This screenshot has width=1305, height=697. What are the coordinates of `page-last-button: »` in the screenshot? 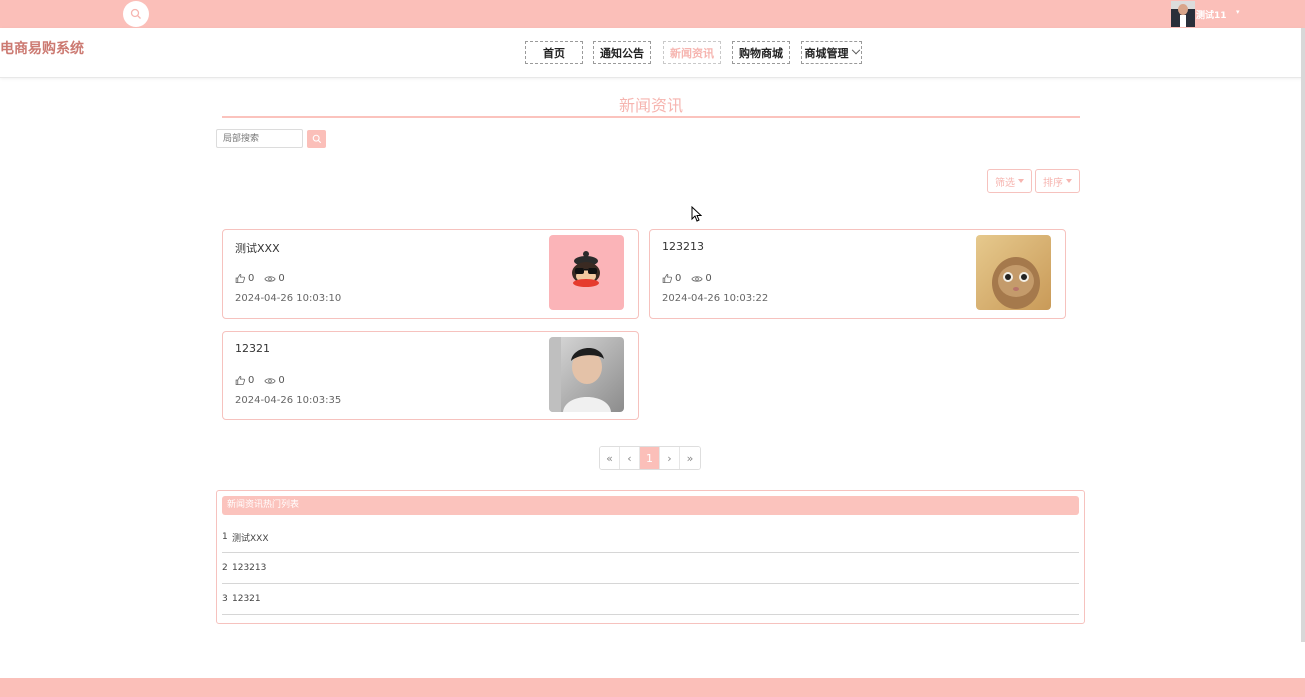 It's located at (690, 458).